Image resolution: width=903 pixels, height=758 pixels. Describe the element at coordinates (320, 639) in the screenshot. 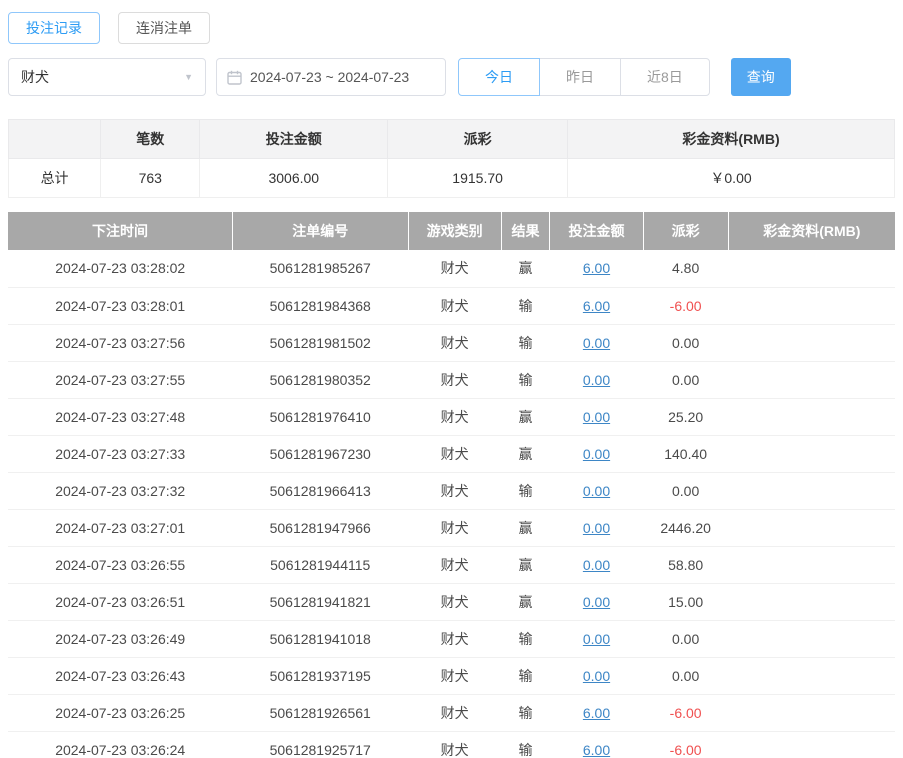

I see `order-id-cell: 5061281941018` at that location.